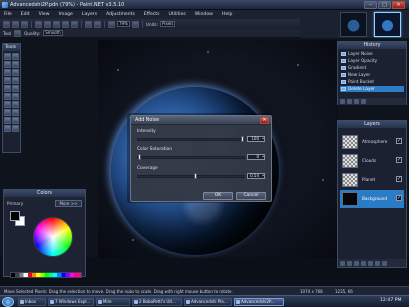 This screenshot has width=409, height=307. I want to click on color-mode-select: Primary, so click(15, 203).